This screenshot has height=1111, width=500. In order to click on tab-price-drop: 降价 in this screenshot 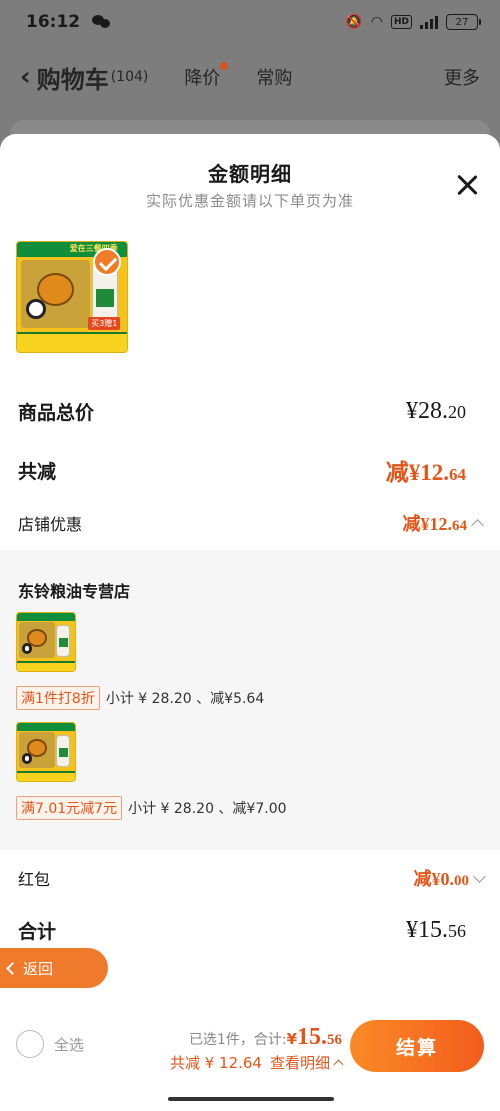, I will do `click(206, 76)`.